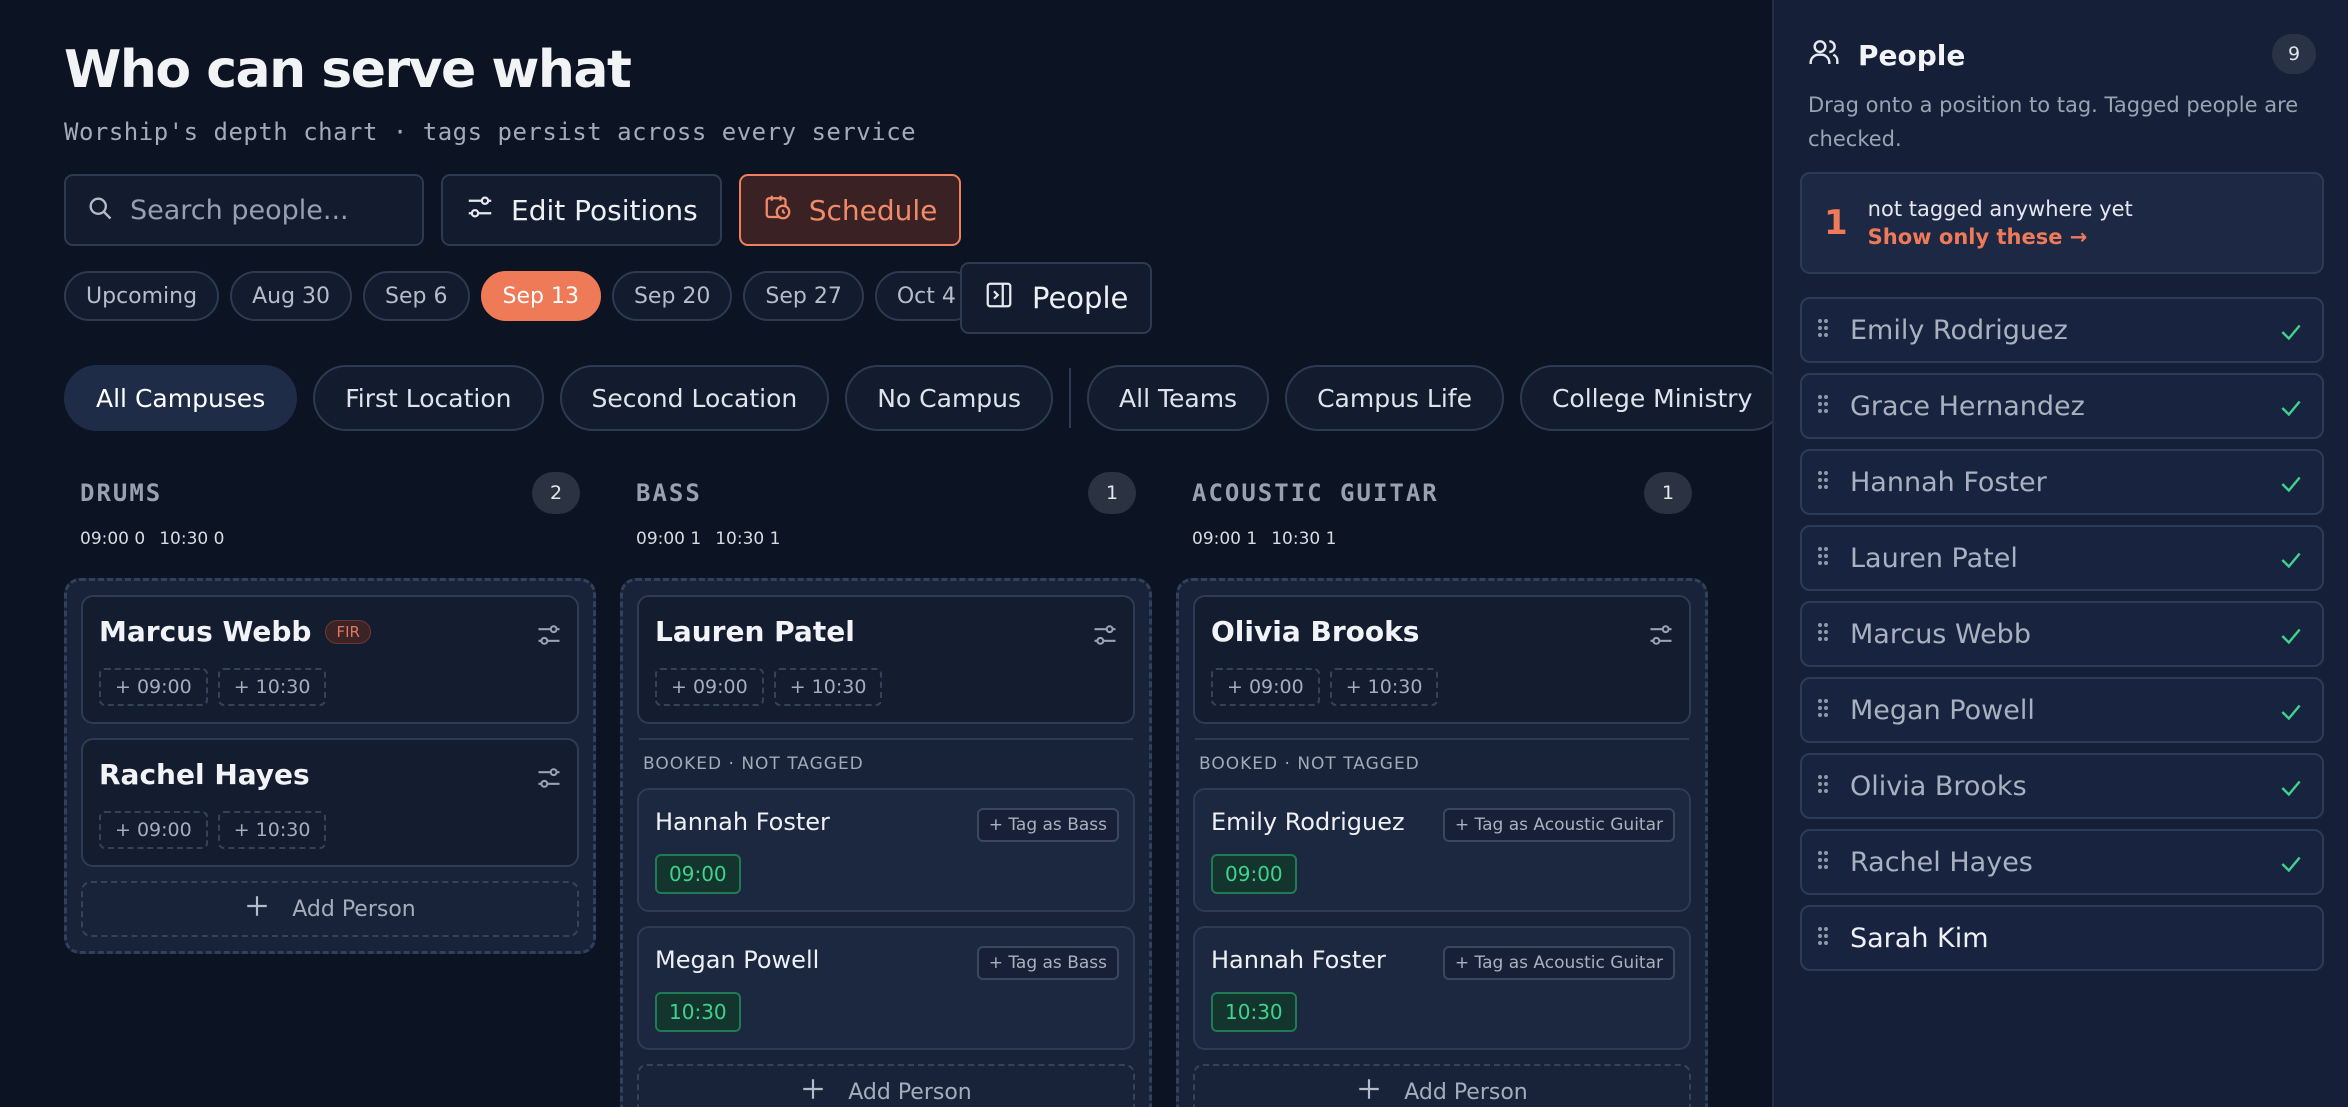 This screenshot has width=2348, height=1107. I want to click on filter-college-ministry: College Ministry, so click(1645, 398).